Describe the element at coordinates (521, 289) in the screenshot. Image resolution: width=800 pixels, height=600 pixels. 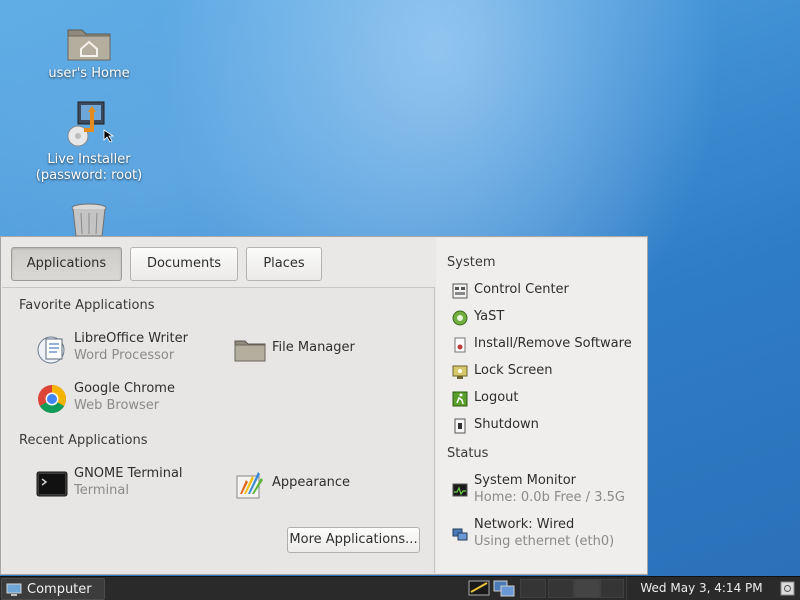
I see `system-item-label: Control Center` at that location.